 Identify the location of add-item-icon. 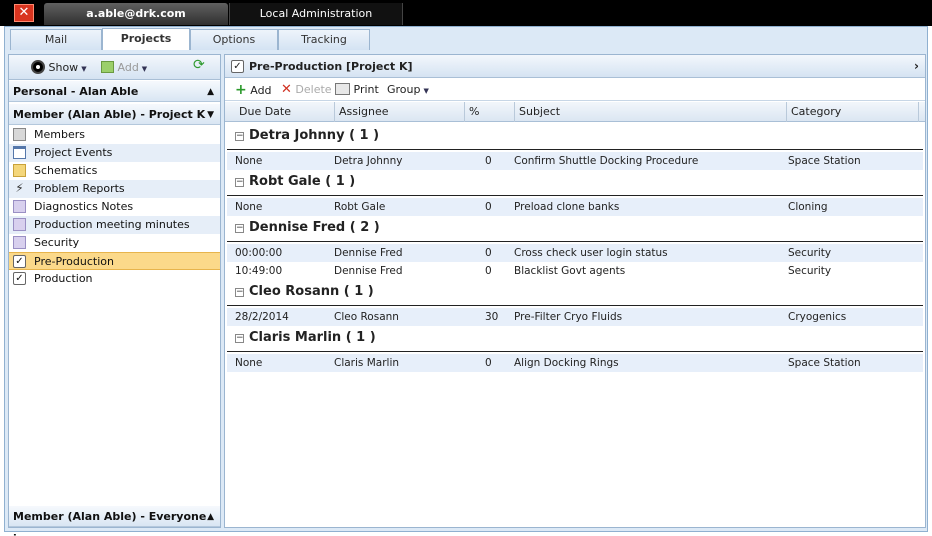
(107, 67).